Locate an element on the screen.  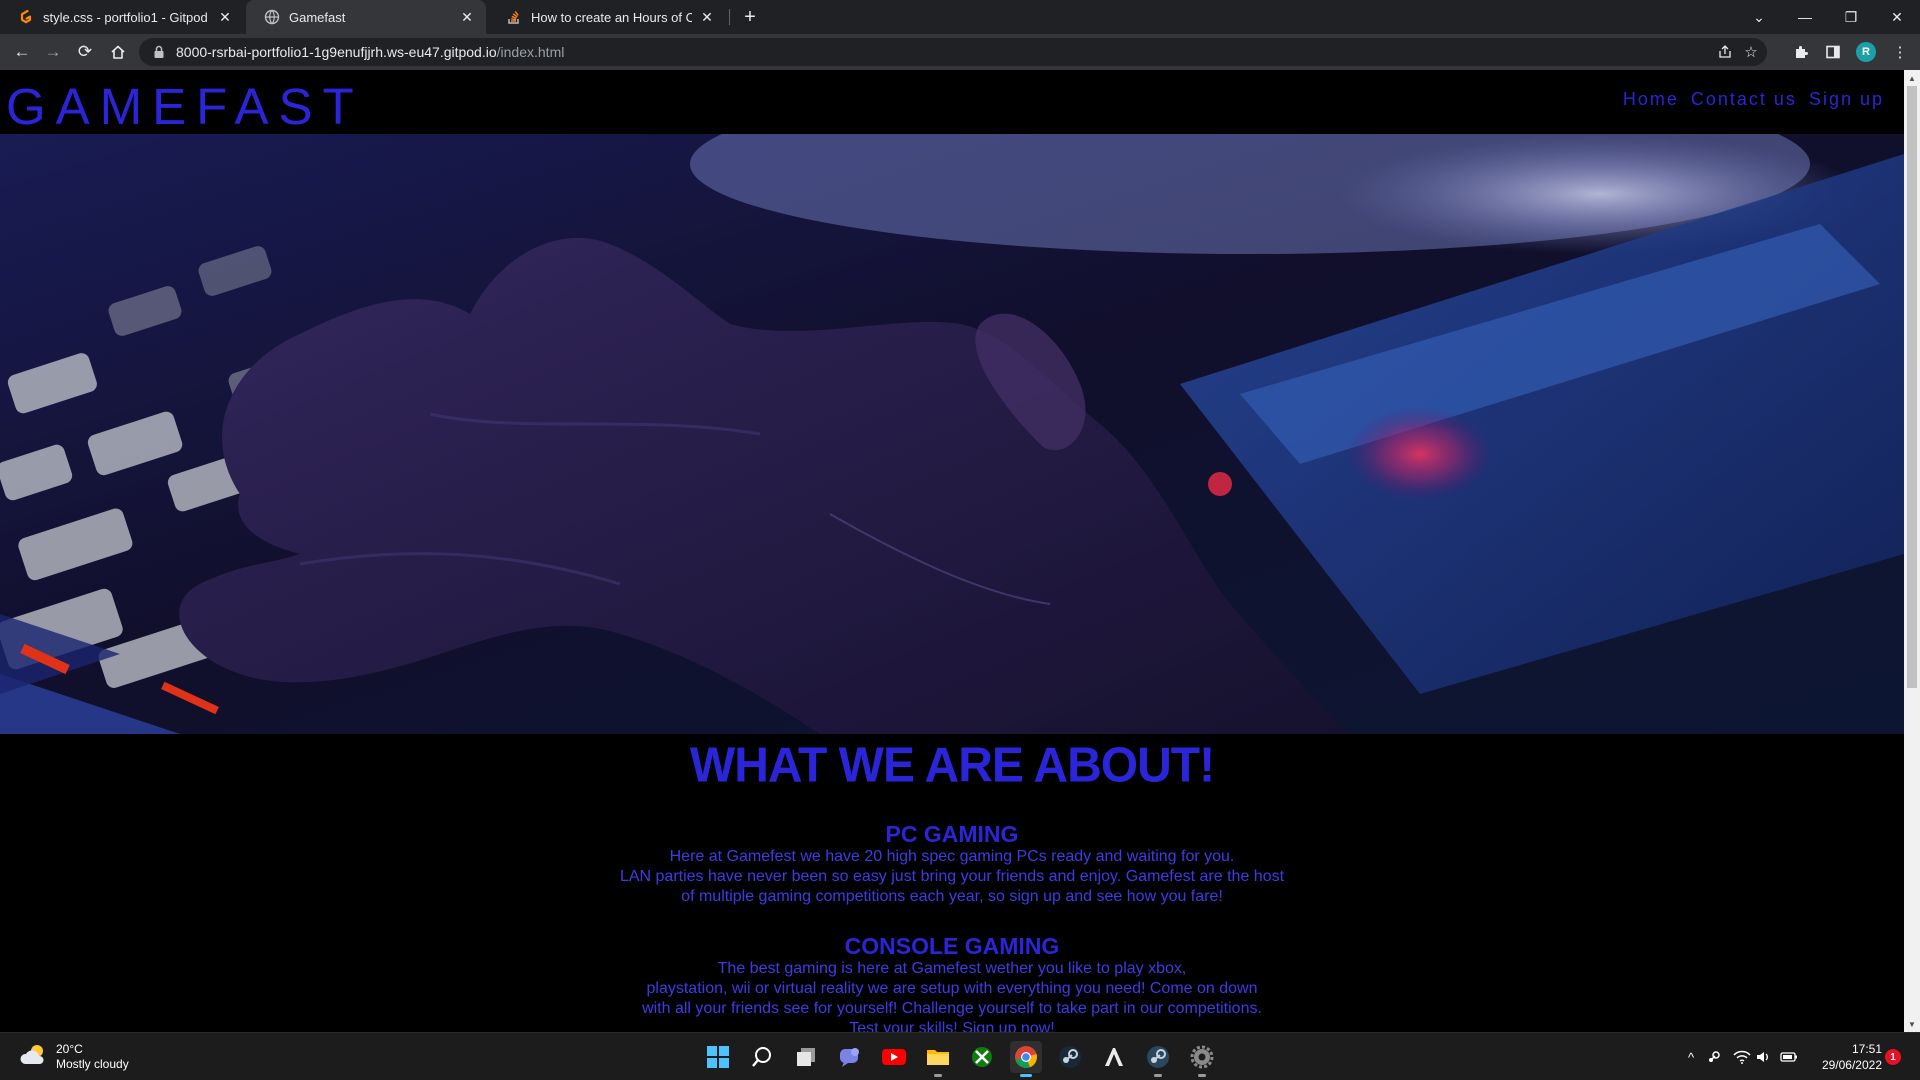
back-icon: ← is located at coordinates (22, 52).